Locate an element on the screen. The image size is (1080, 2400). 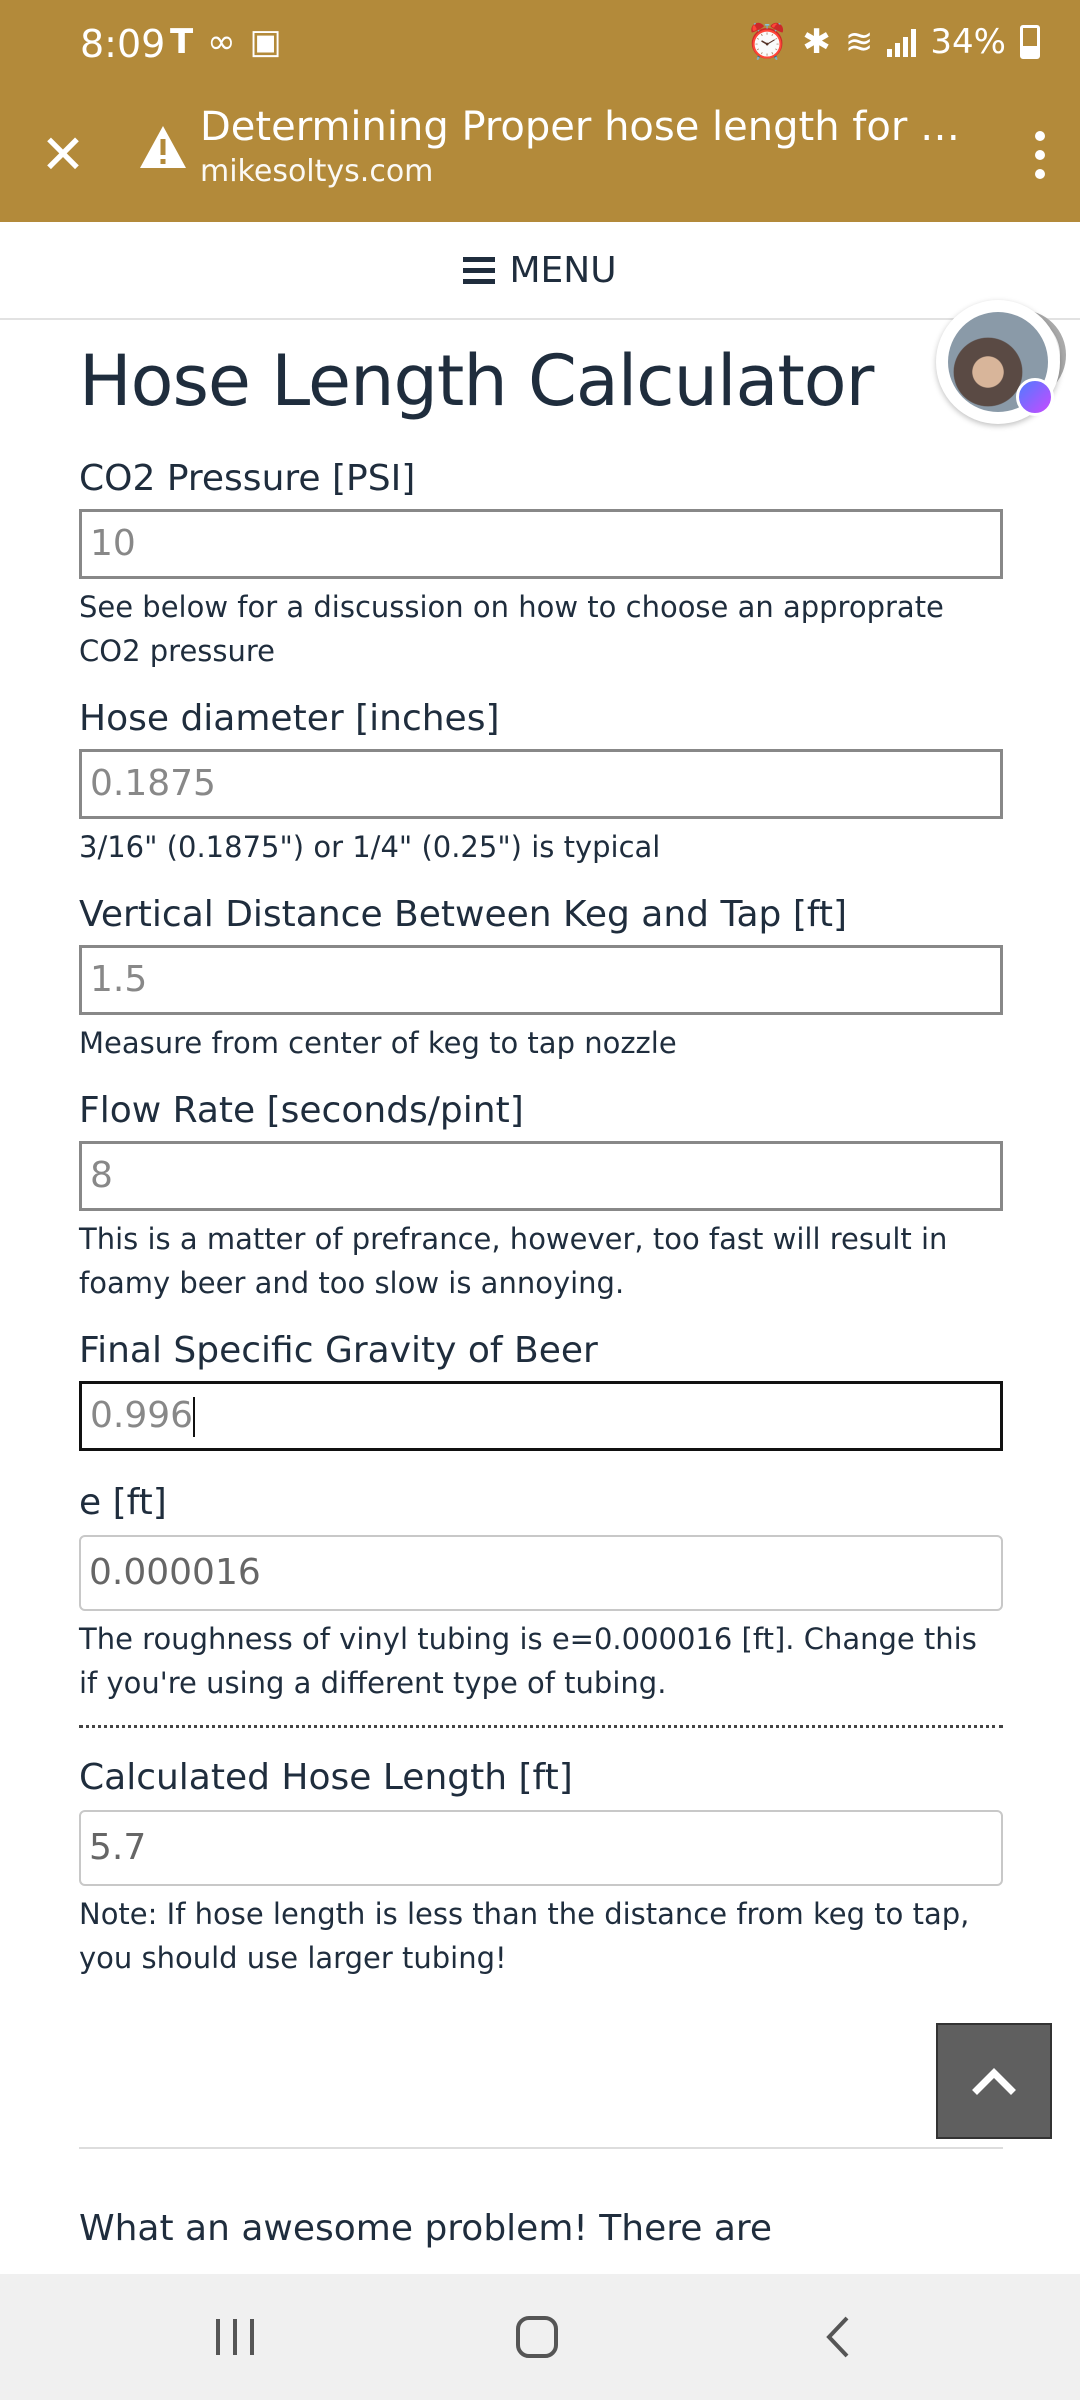
insecure-warning-icon is located at coordinates (163, 147).